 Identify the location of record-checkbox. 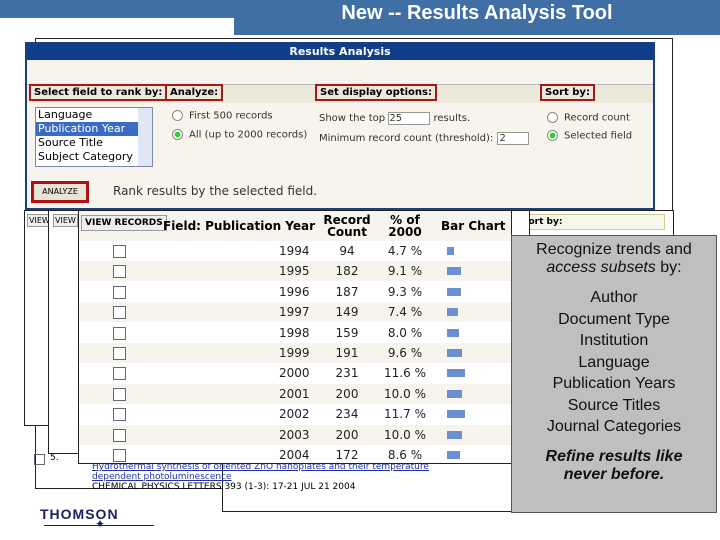
(39, 459).